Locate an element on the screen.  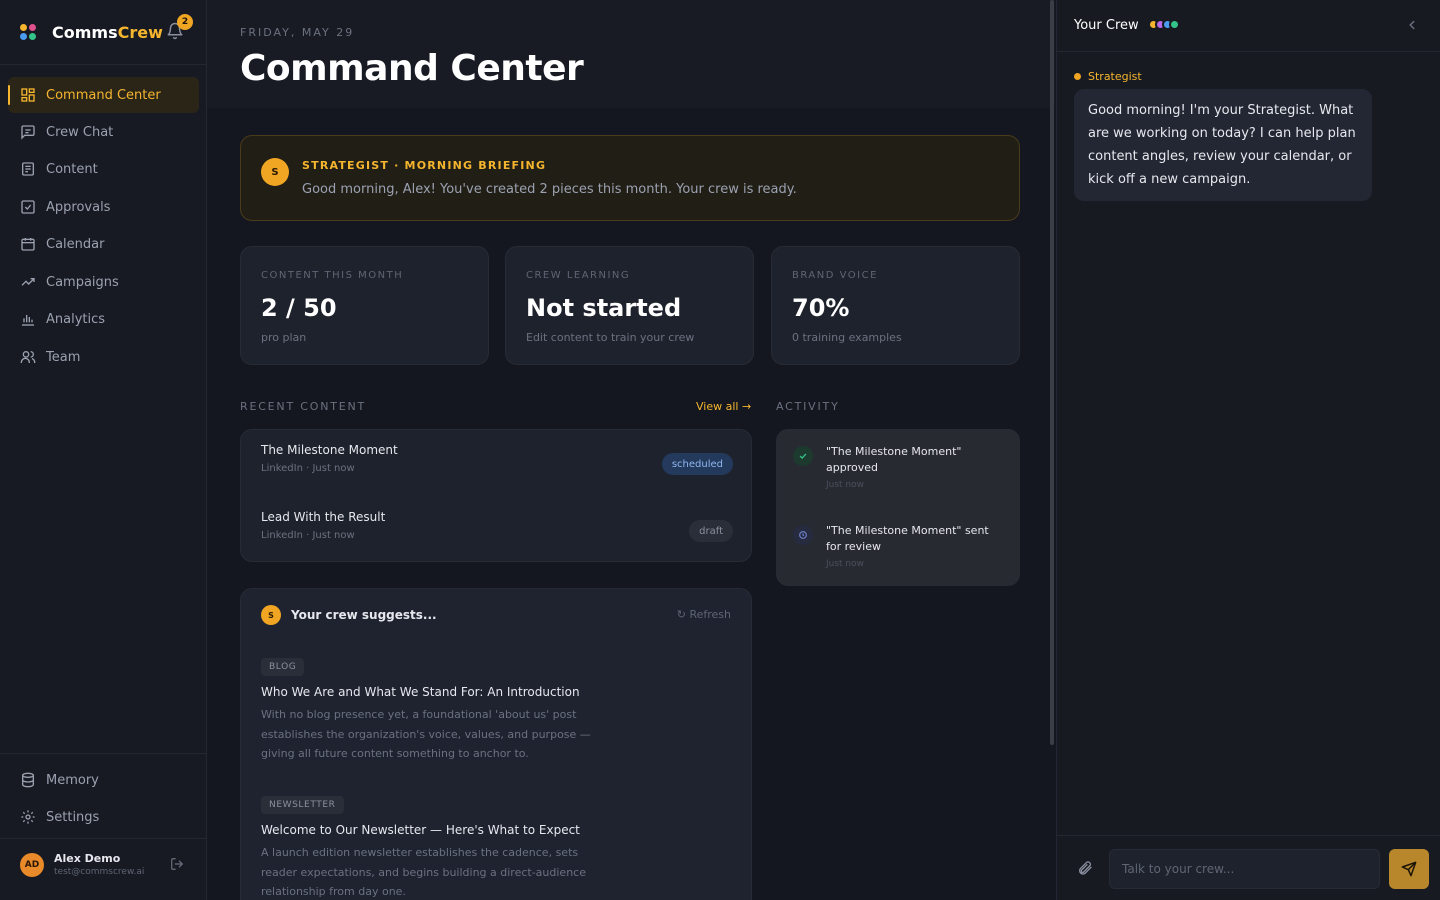
message-speaker: Strategist is located at coordinates (1108, 76).